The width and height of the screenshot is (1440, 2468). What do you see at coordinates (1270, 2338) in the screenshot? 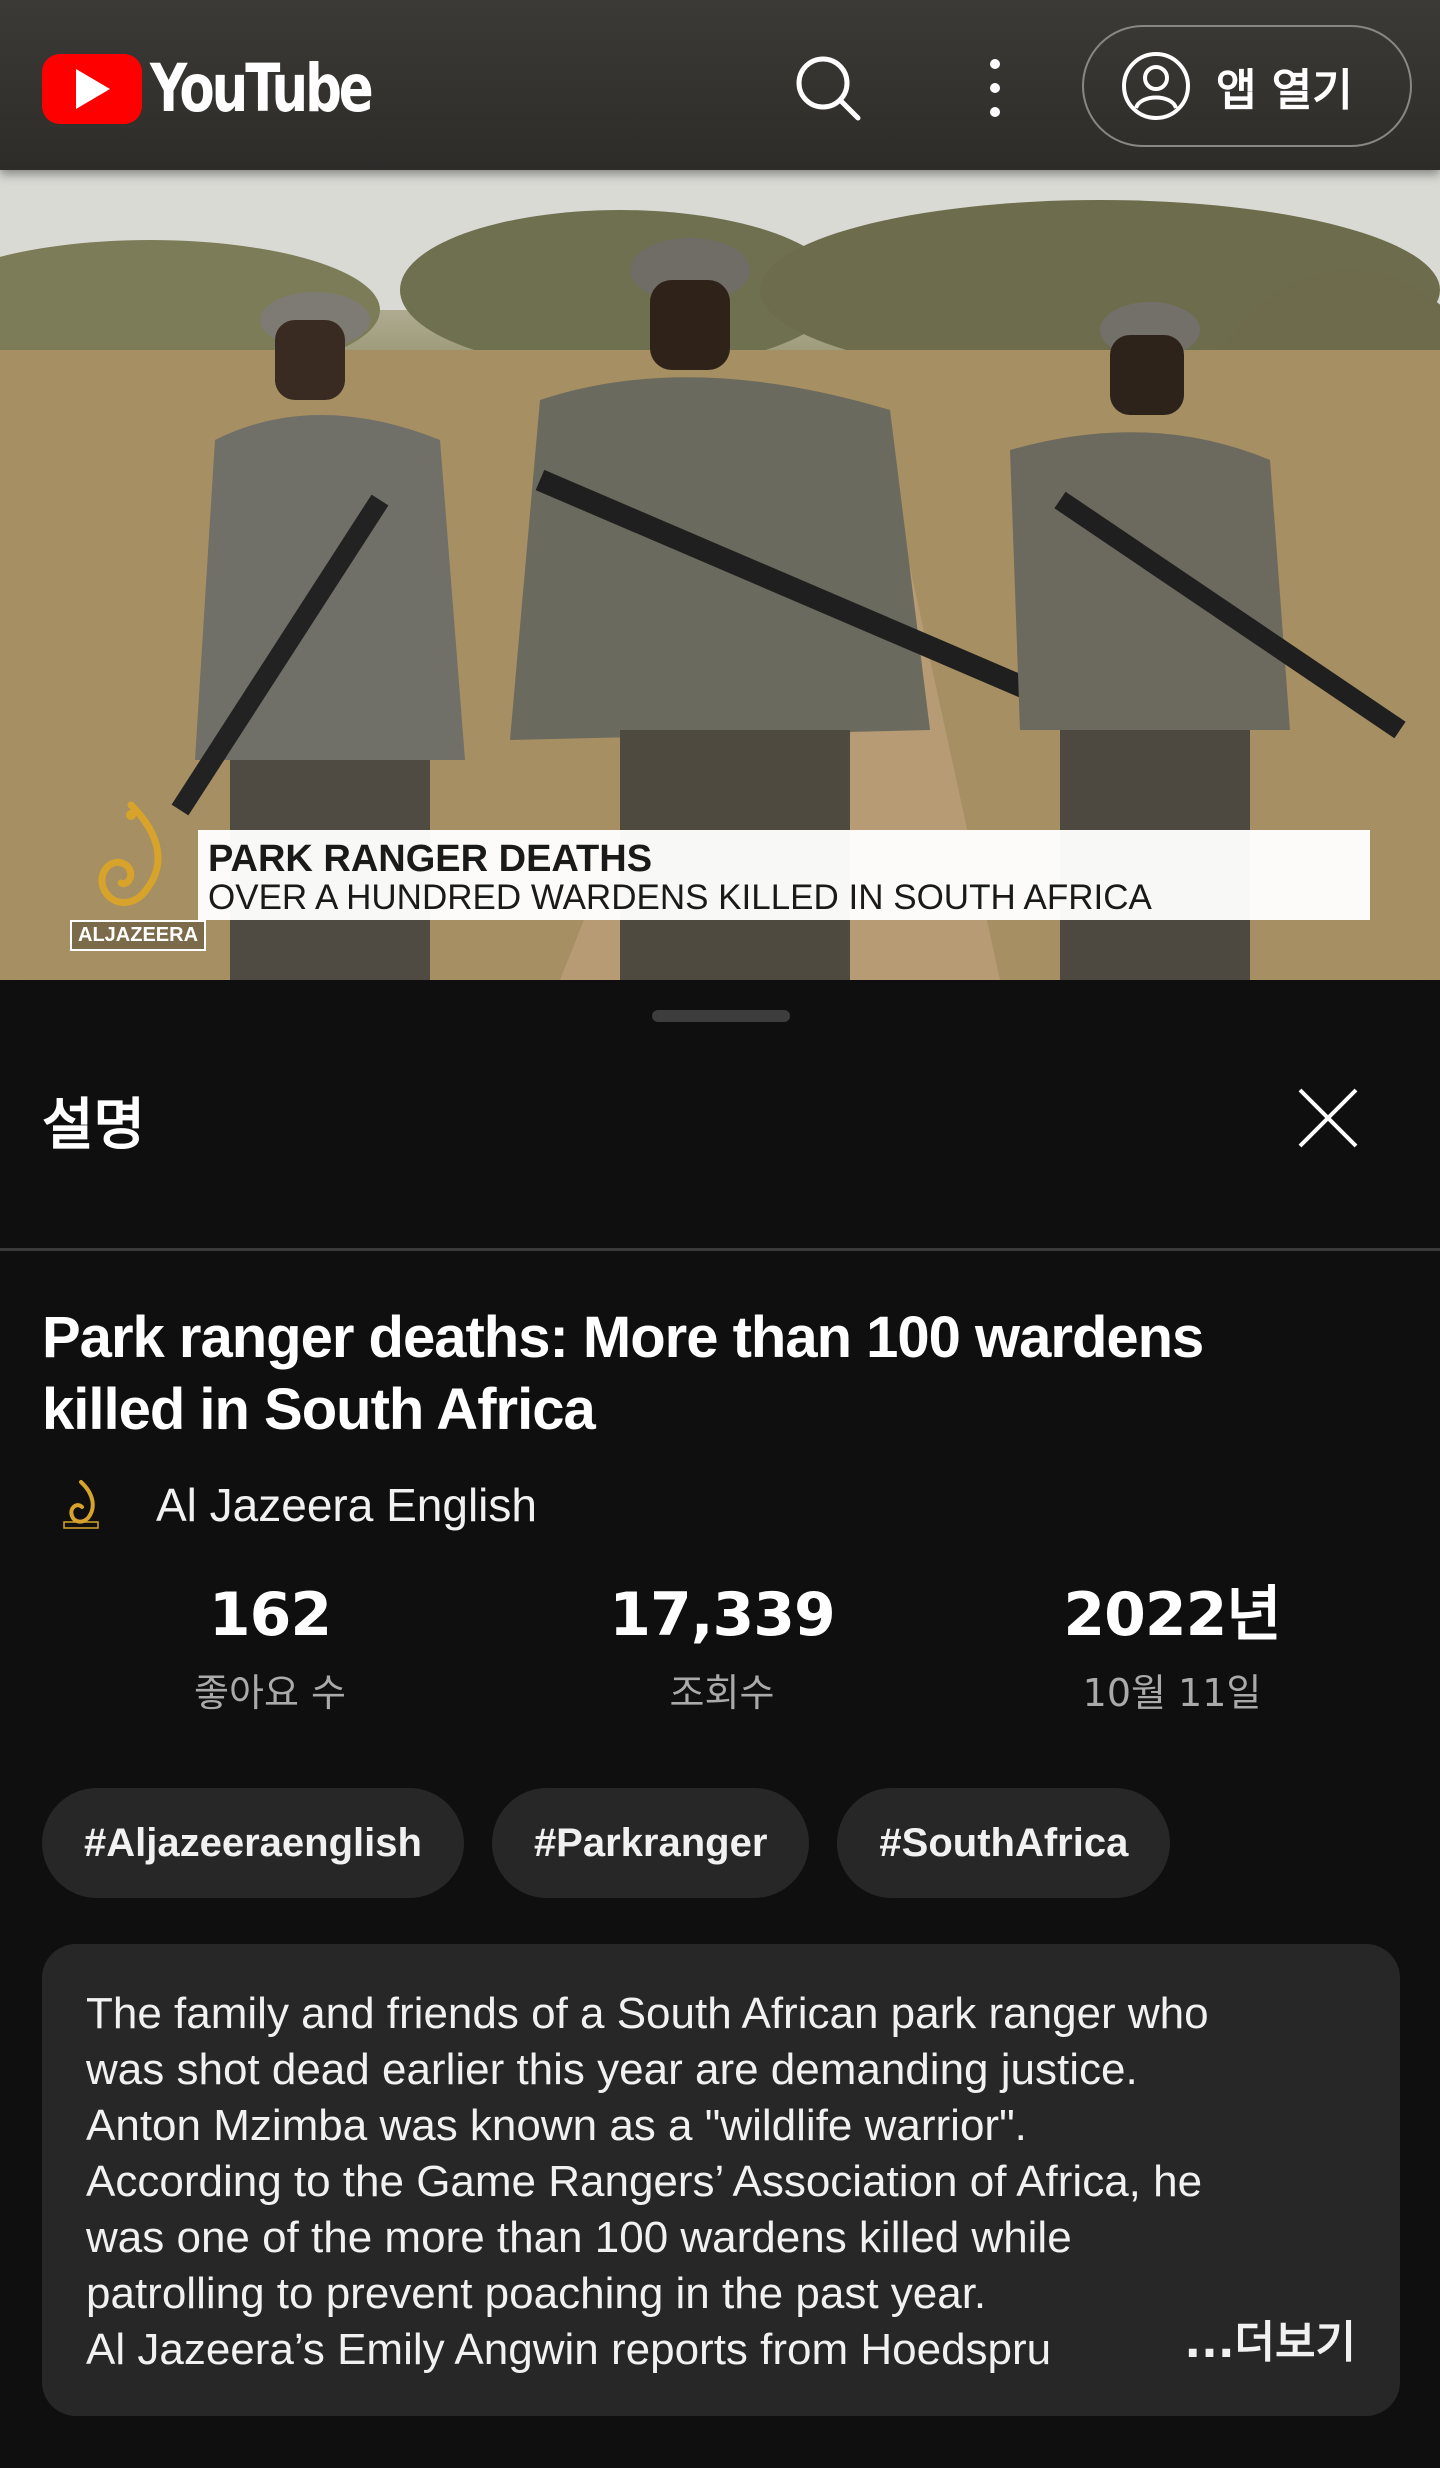
I see `show-more-button: ...더보기` at bounding box center [1270, 2338].